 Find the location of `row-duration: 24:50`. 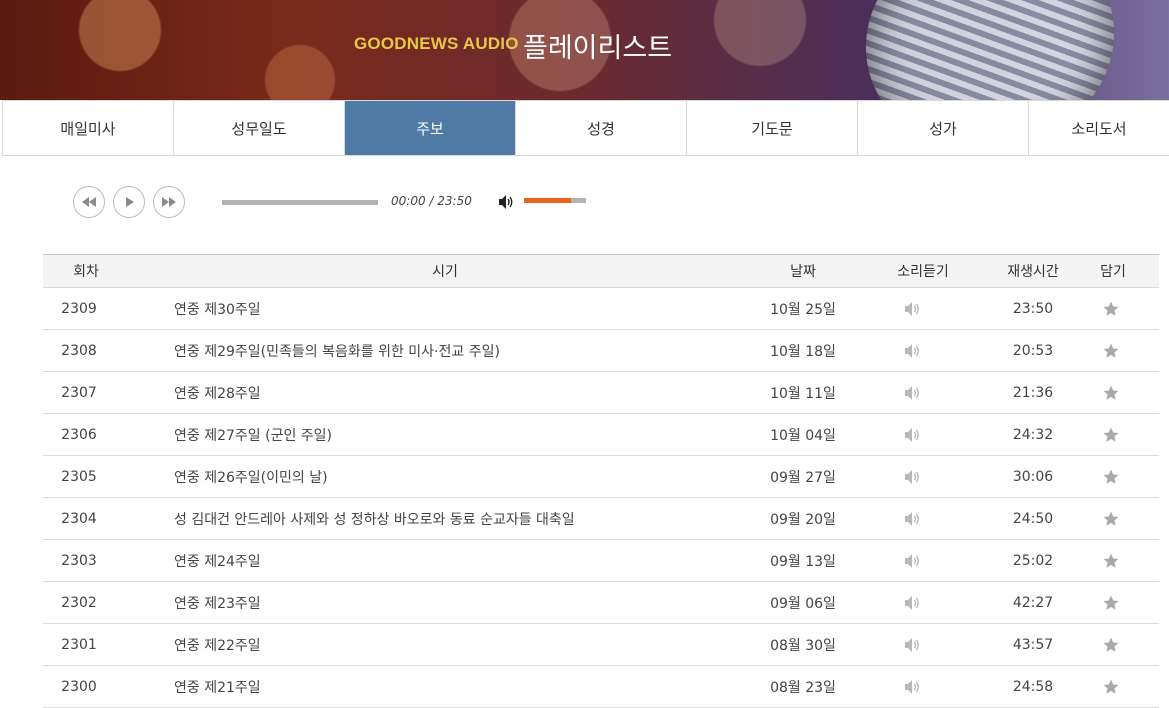

row-duration: 24:50 is located at coordinates (1033, 518).